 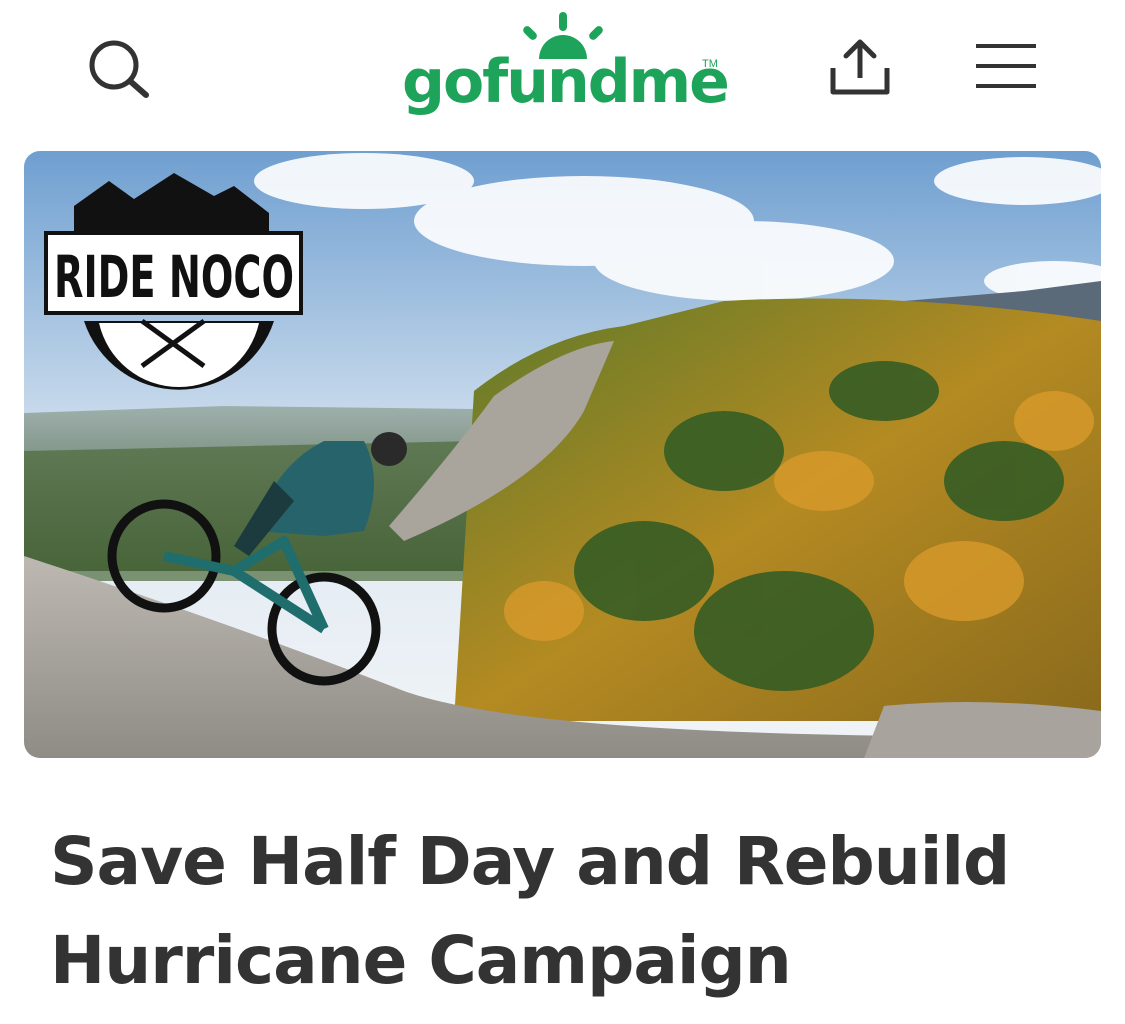 I want to click on share-icon, so click(x=860, y=67).